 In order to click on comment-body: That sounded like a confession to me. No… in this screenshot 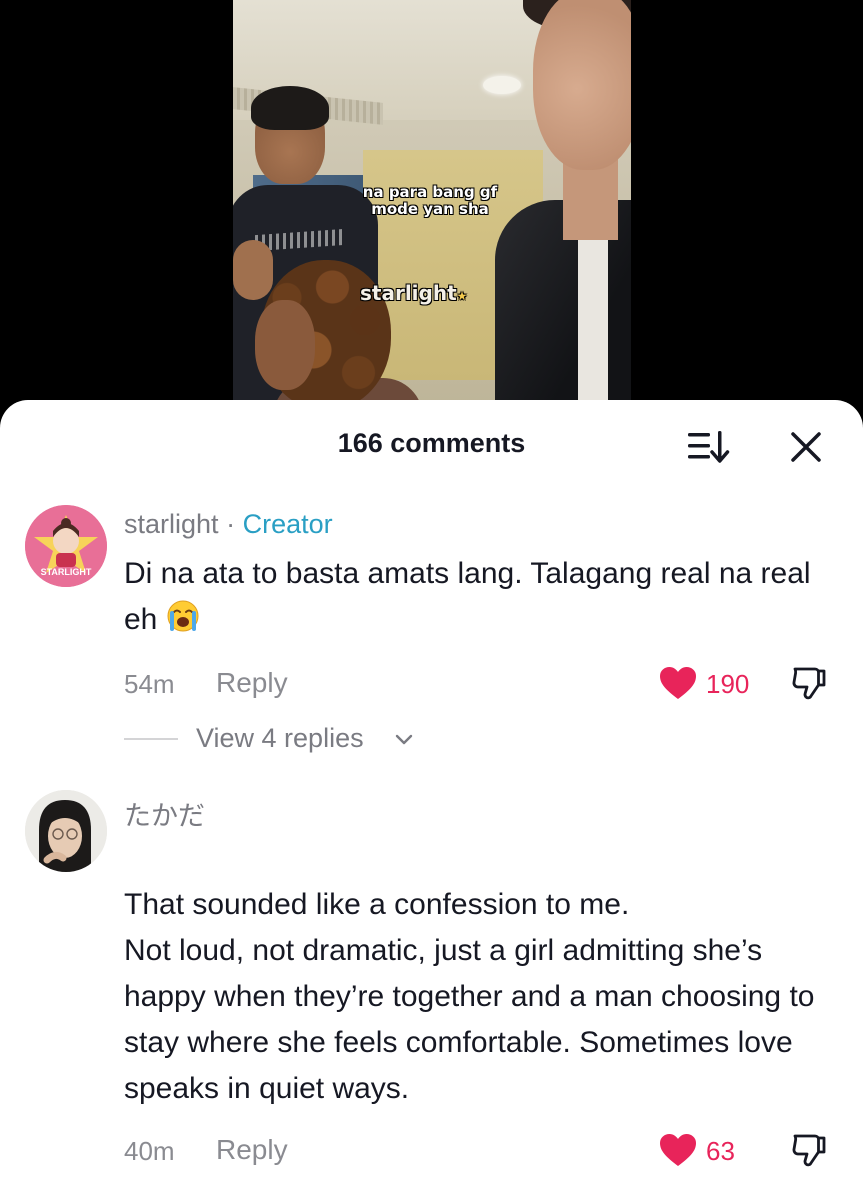, I will do `click(469, 996)`.